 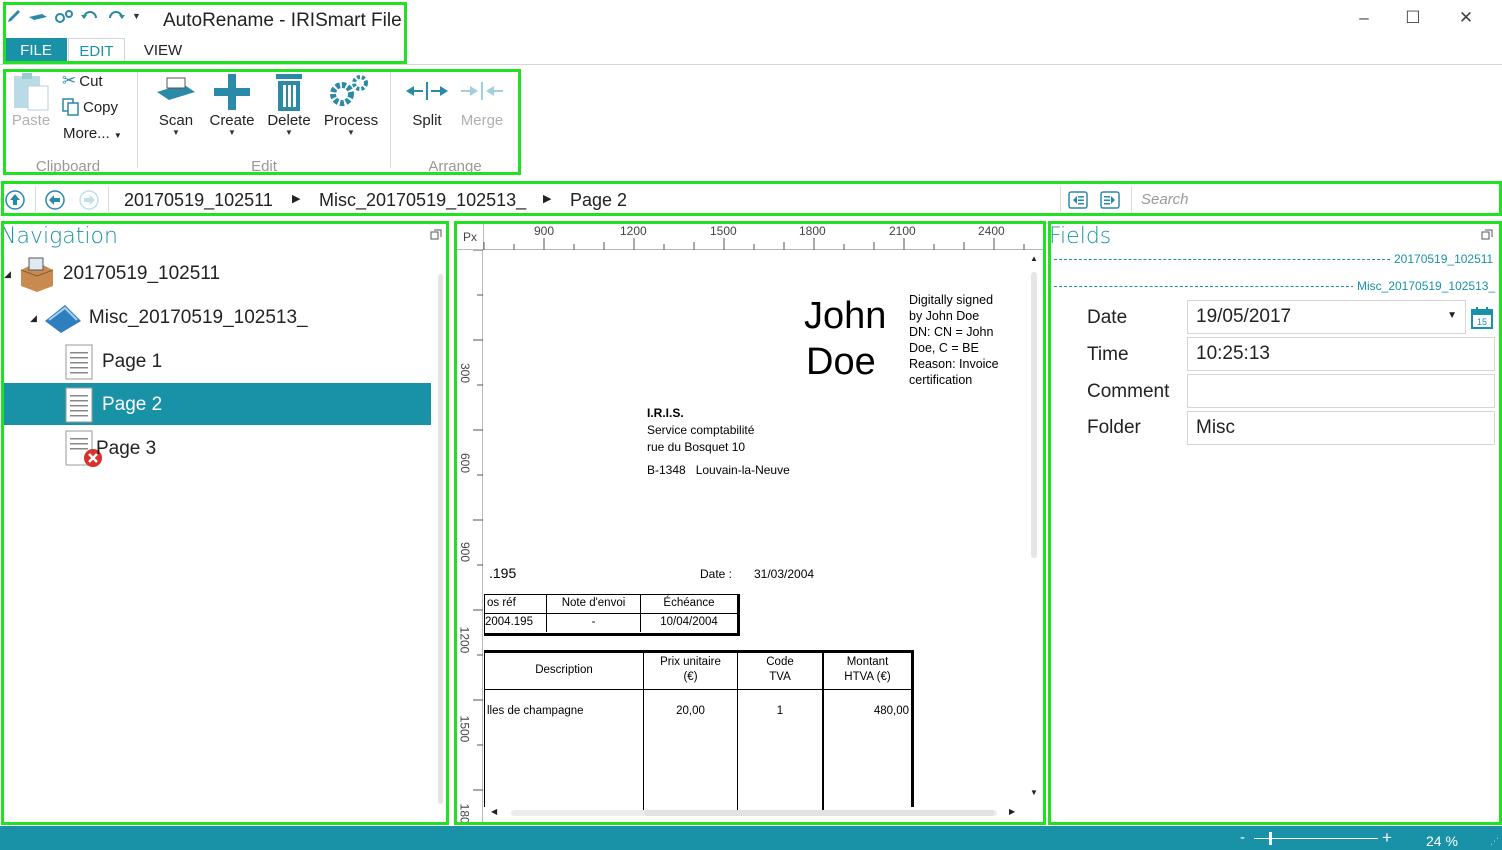 I want to click on scroll-down-icon: ▼, so click(x=1034, y=792).